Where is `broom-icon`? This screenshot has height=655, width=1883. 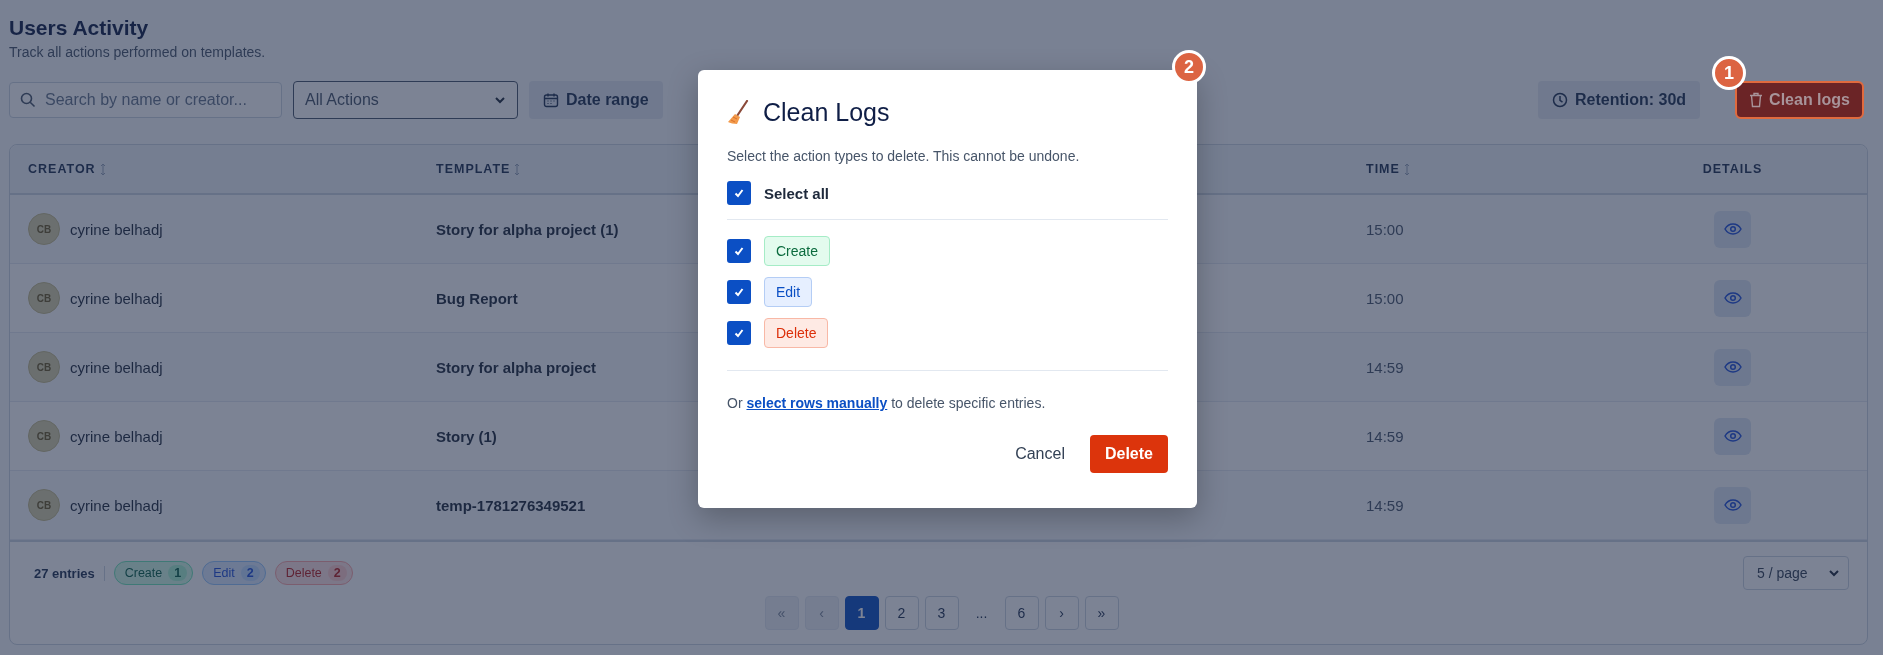
broom-icon is located at coordinates (738, 112).